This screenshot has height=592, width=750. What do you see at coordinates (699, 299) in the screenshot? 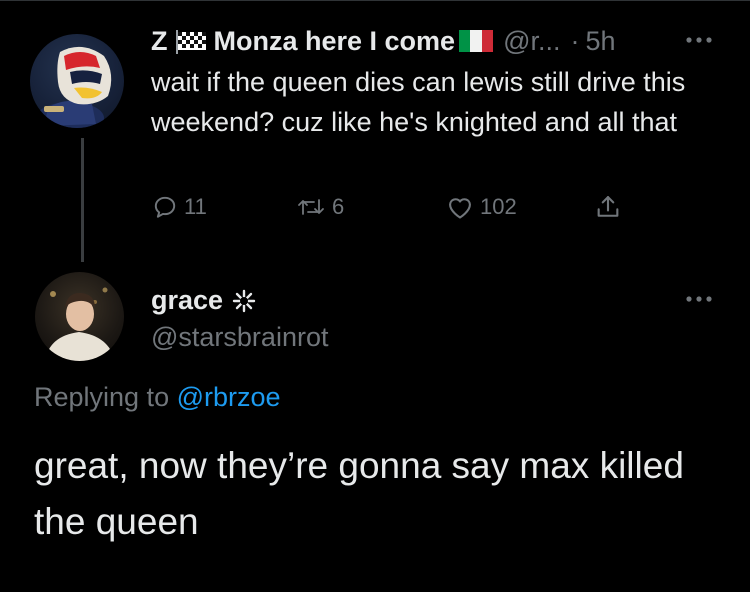
I see `reply-more-icon` at bounding box center [699, 299].